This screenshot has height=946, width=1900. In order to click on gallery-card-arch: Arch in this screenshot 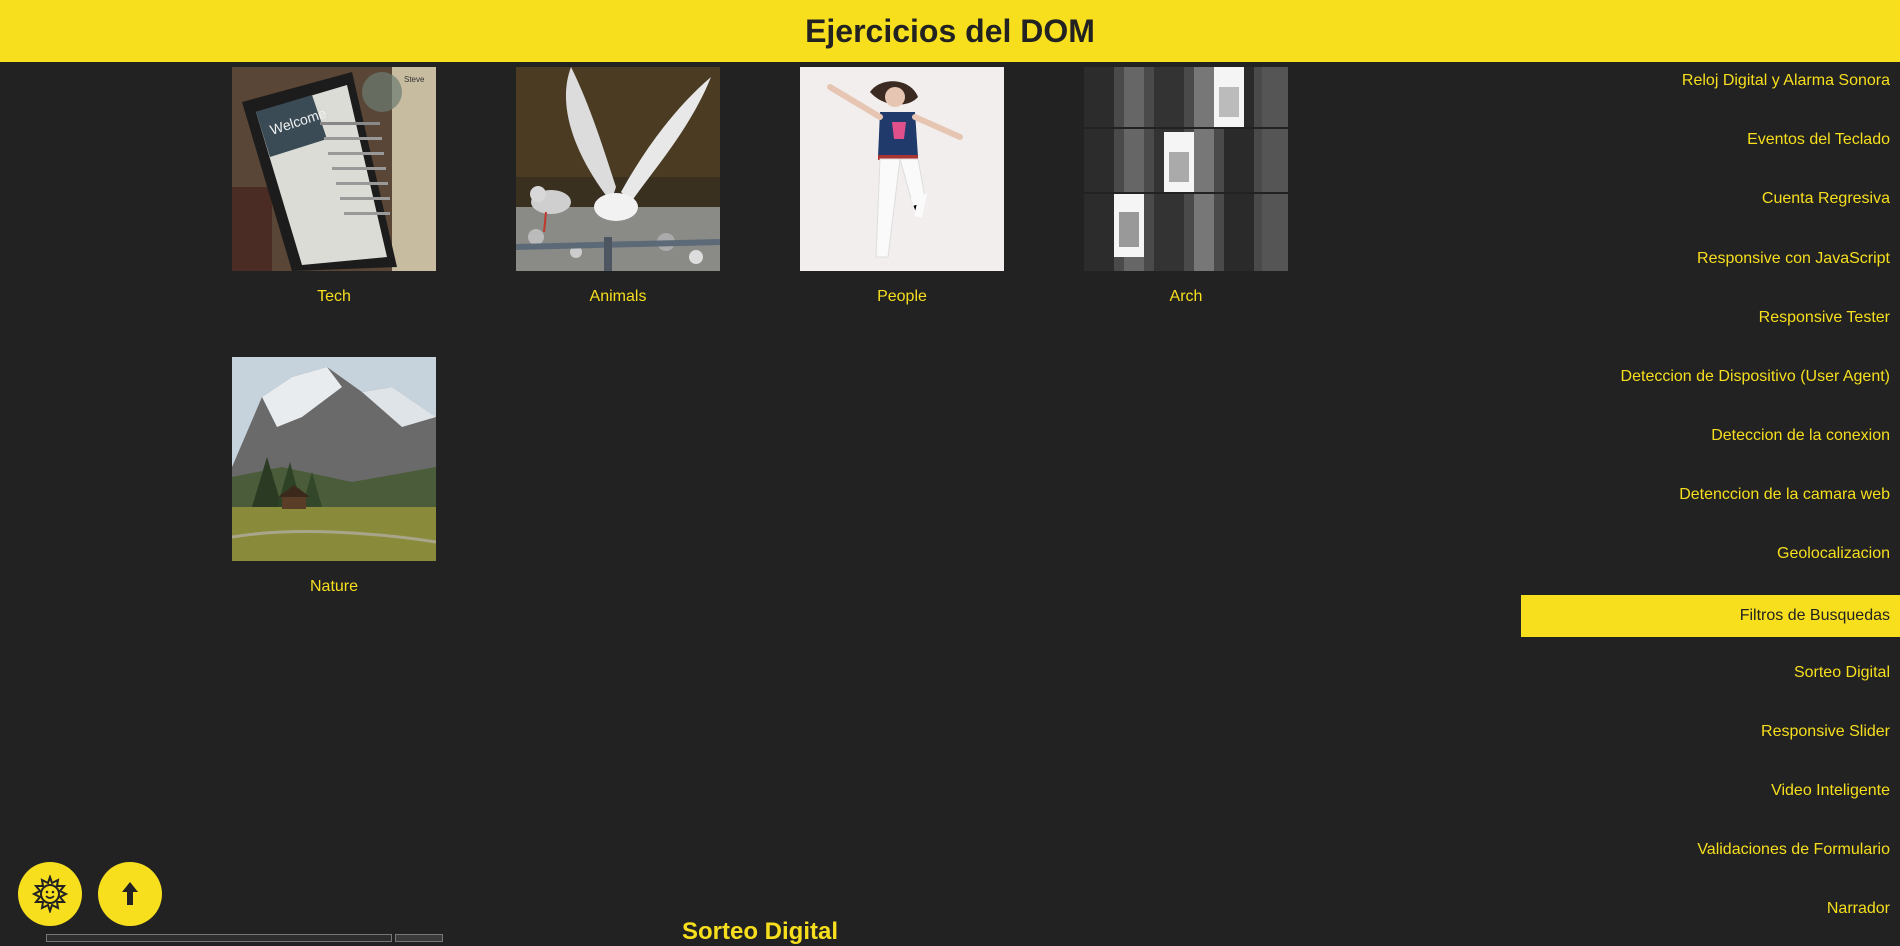, I will do `click(1186, 186)`.